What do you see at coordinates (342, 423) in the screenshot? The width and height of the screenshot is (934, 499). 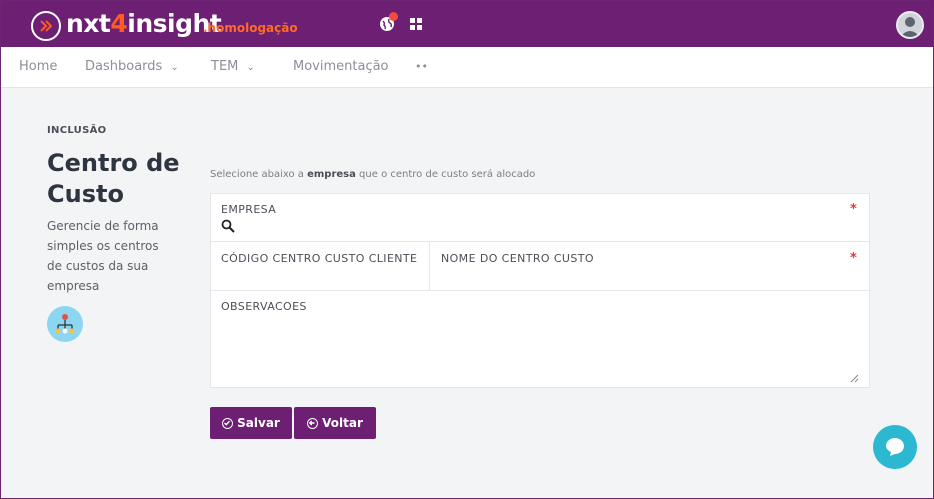 I see `back-button-label: Voltar` at bounding box center [342, 423].